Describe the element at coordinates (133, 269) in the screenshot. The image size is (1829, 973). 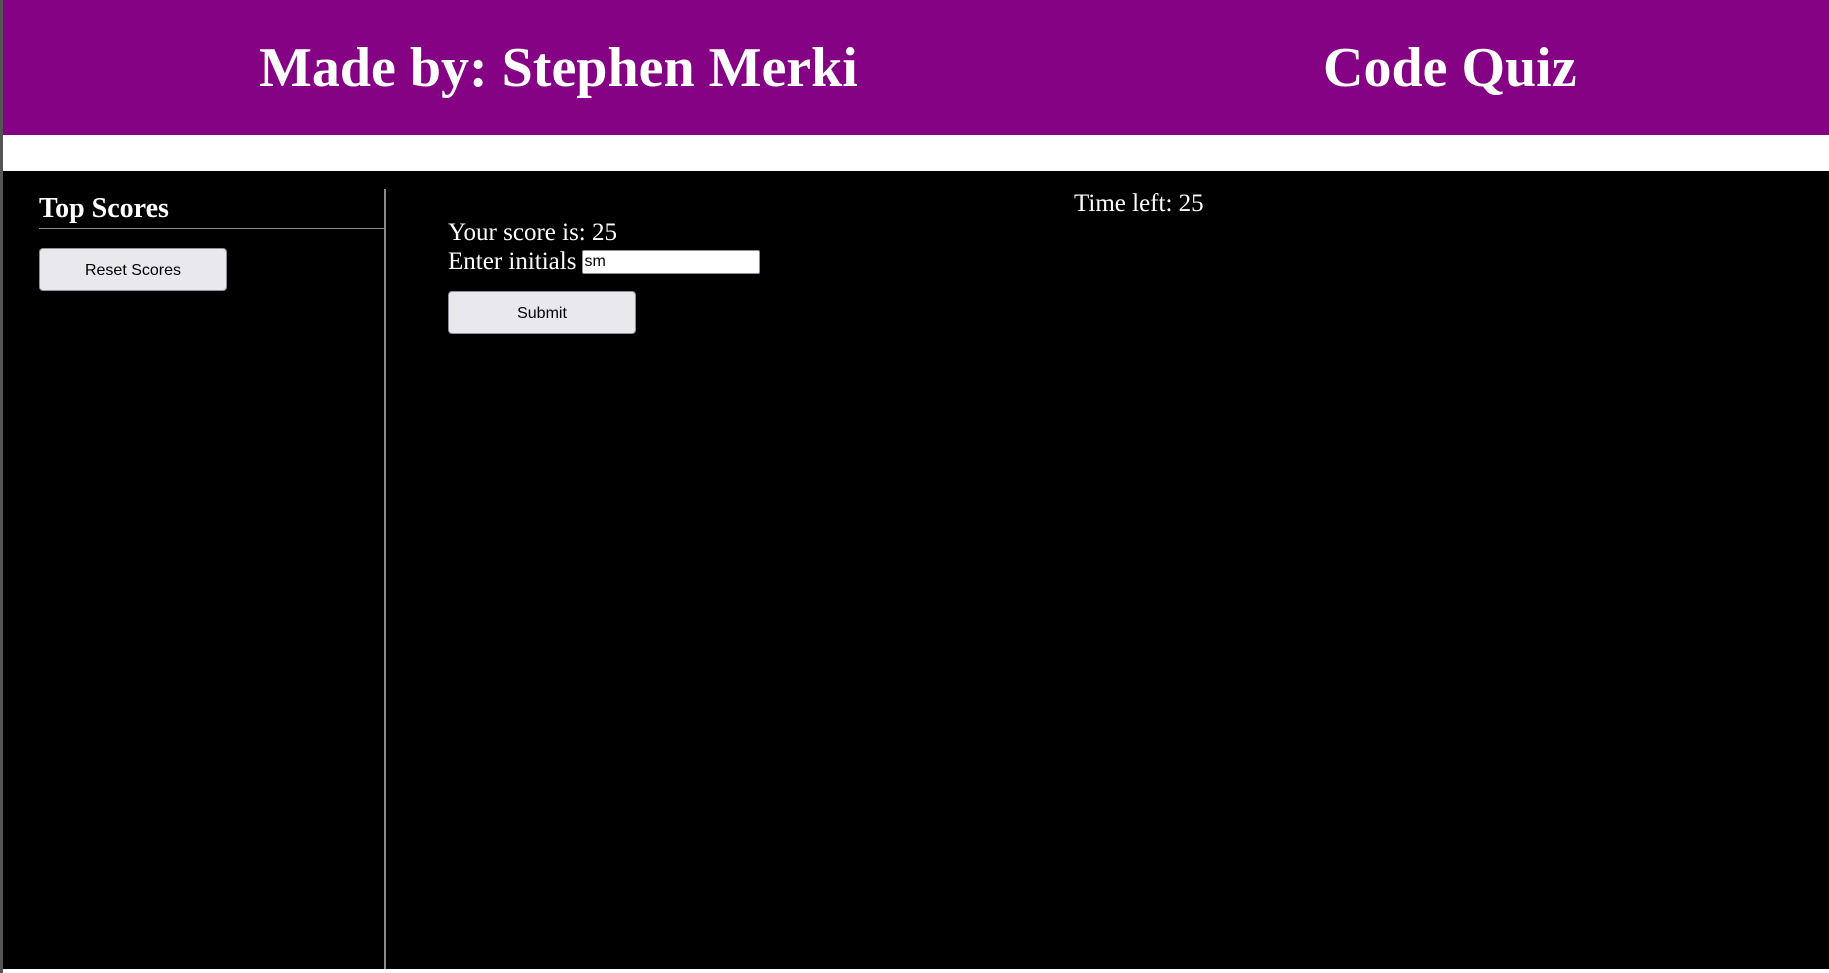
I see `reset-scores-button: Reset Scores` at that location.